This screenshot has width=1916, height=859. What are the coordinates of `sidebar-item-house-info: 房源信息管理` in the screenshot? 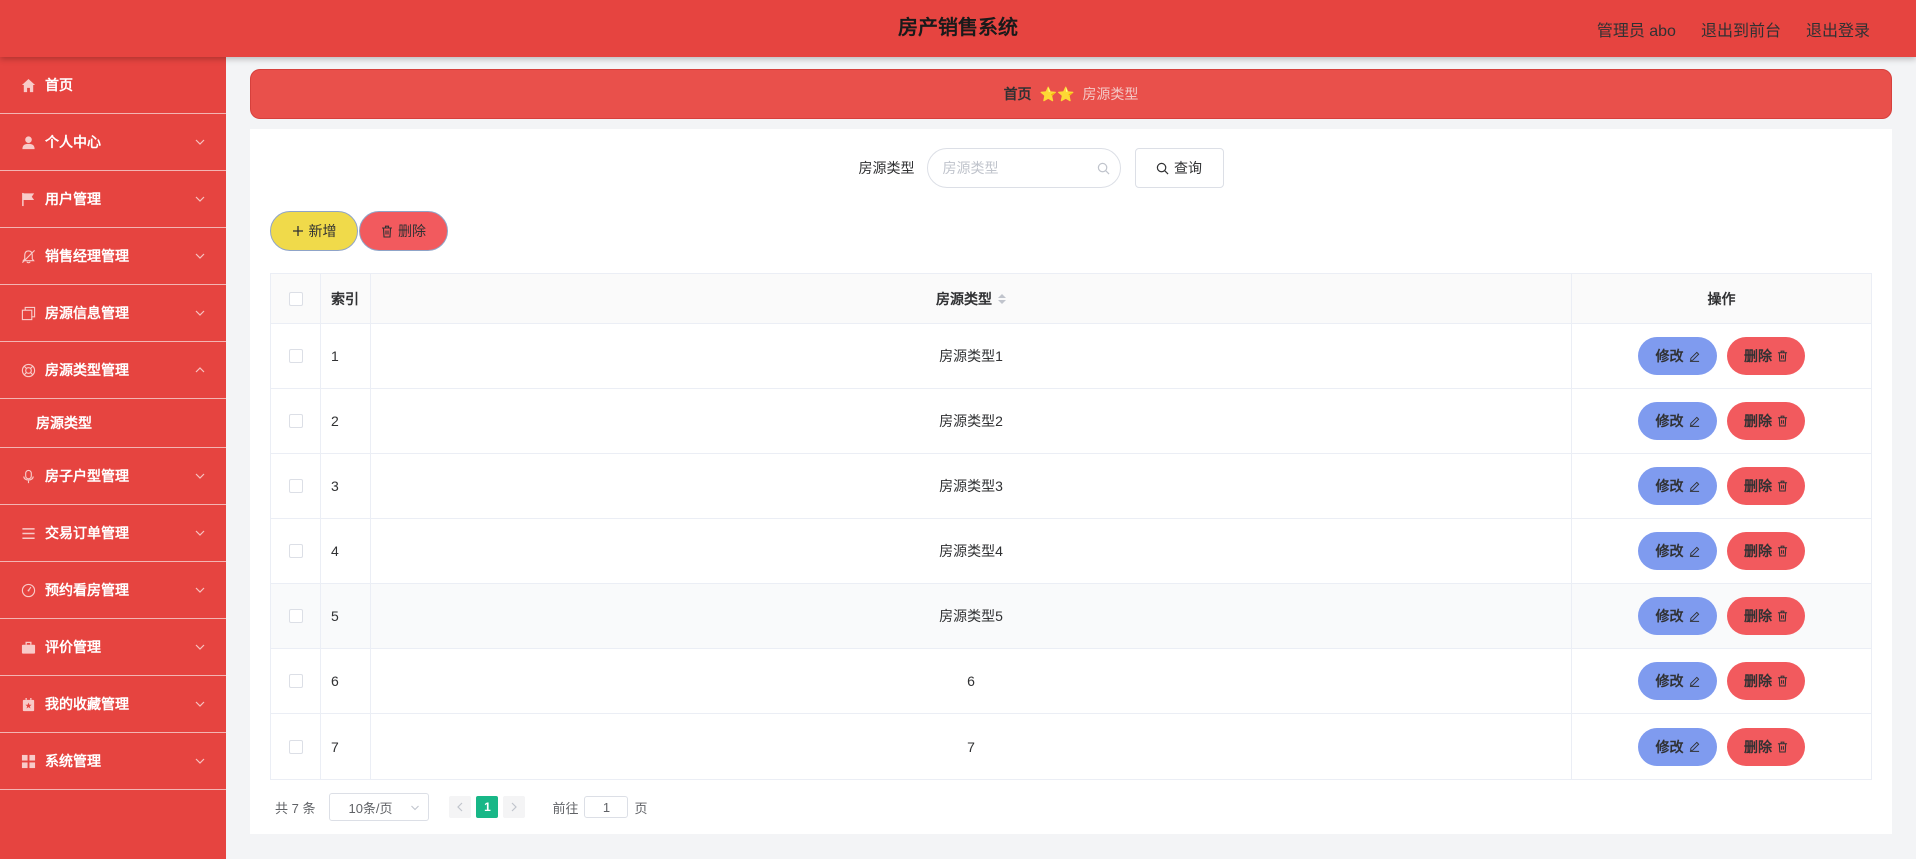 It's located at (113, 313).